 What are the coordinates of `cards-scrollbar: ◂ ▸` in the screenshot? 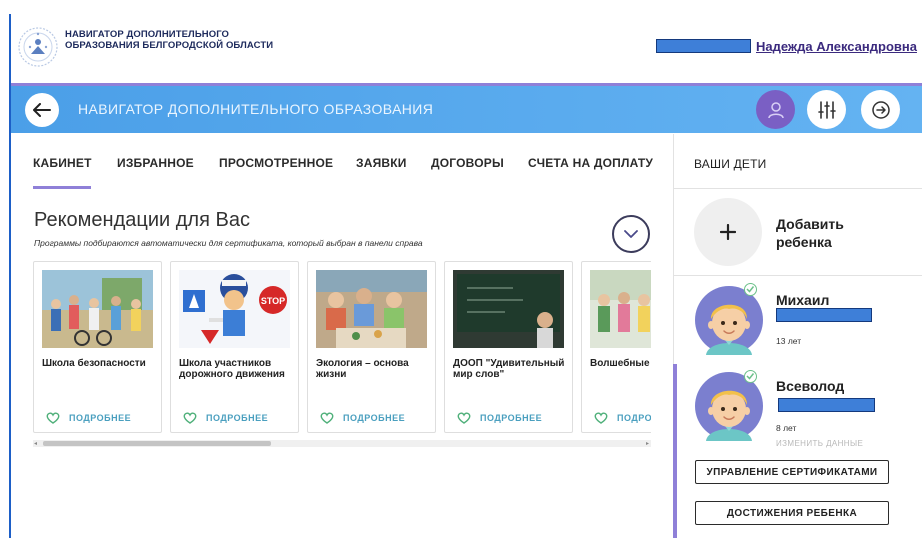 It's located at (342, 443).